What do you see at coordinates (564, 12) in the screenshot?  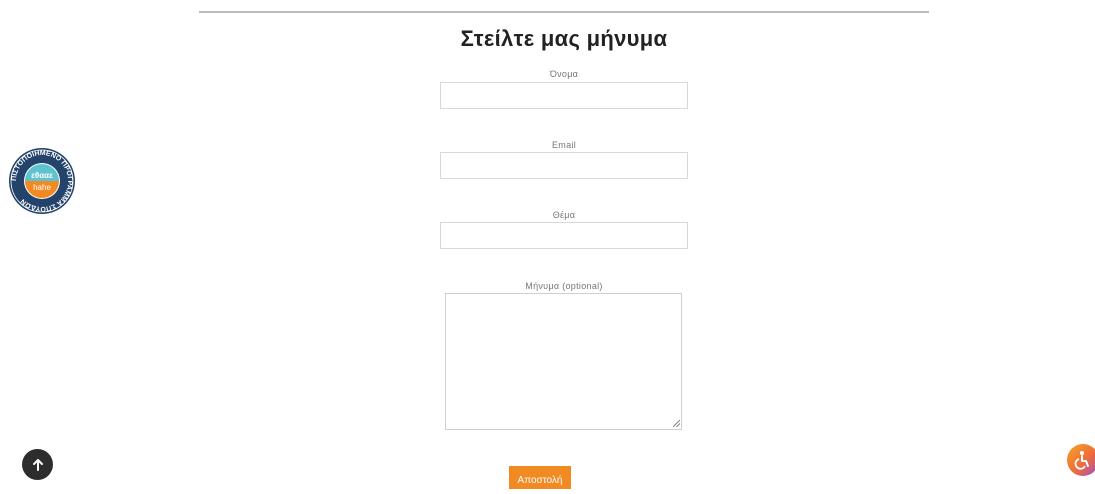 I see `top-divider` at bounding box center [564, 12].